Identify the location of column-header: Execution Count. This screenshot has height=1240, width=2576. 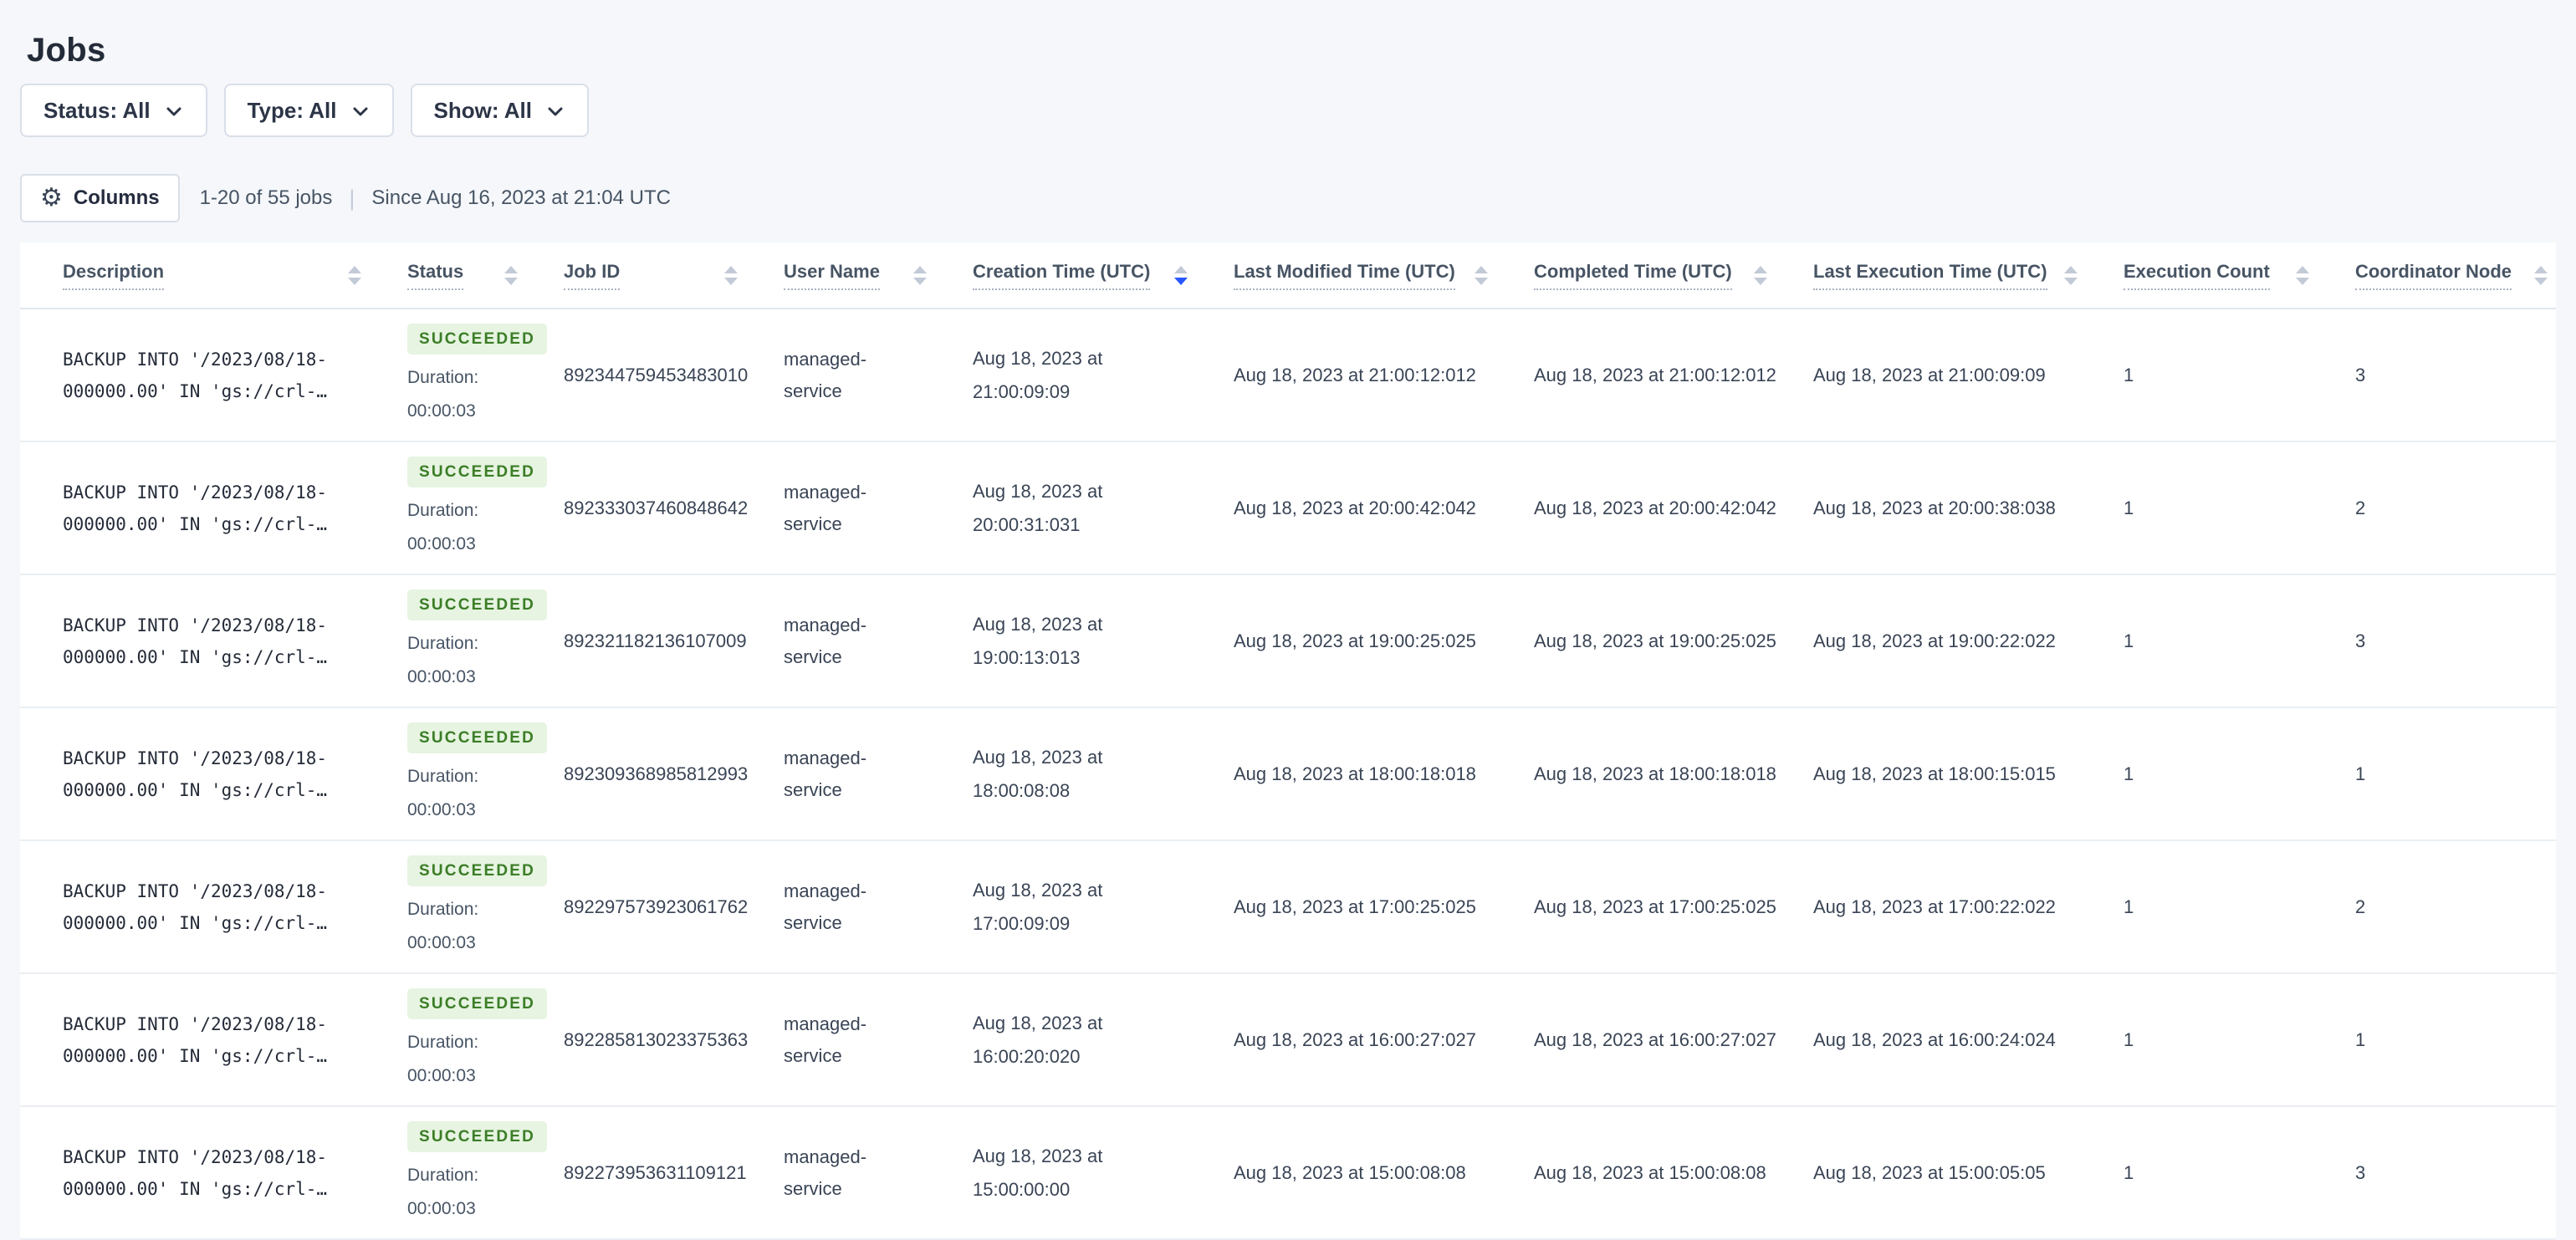
(2239, 275).